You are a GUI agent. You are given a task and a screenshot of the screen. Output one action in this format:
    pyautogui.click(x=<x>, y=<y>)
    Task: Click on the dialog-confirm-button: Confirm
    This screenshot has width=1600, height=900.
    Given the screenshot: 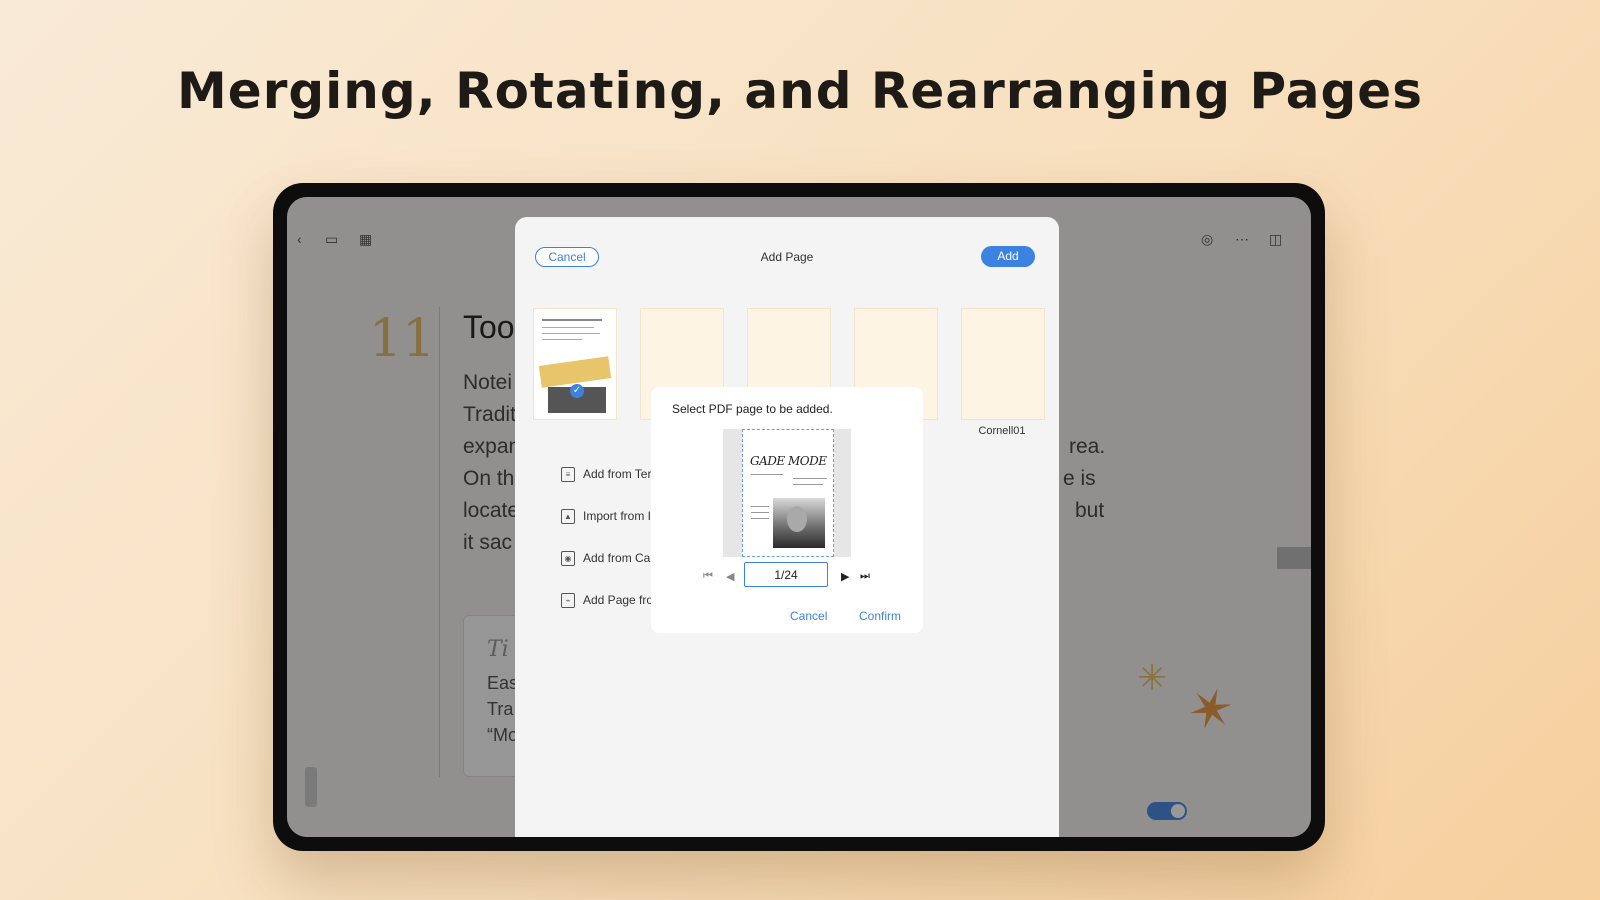 What is the action you would take?
    pyautogui.click(x=880, y=616)
    